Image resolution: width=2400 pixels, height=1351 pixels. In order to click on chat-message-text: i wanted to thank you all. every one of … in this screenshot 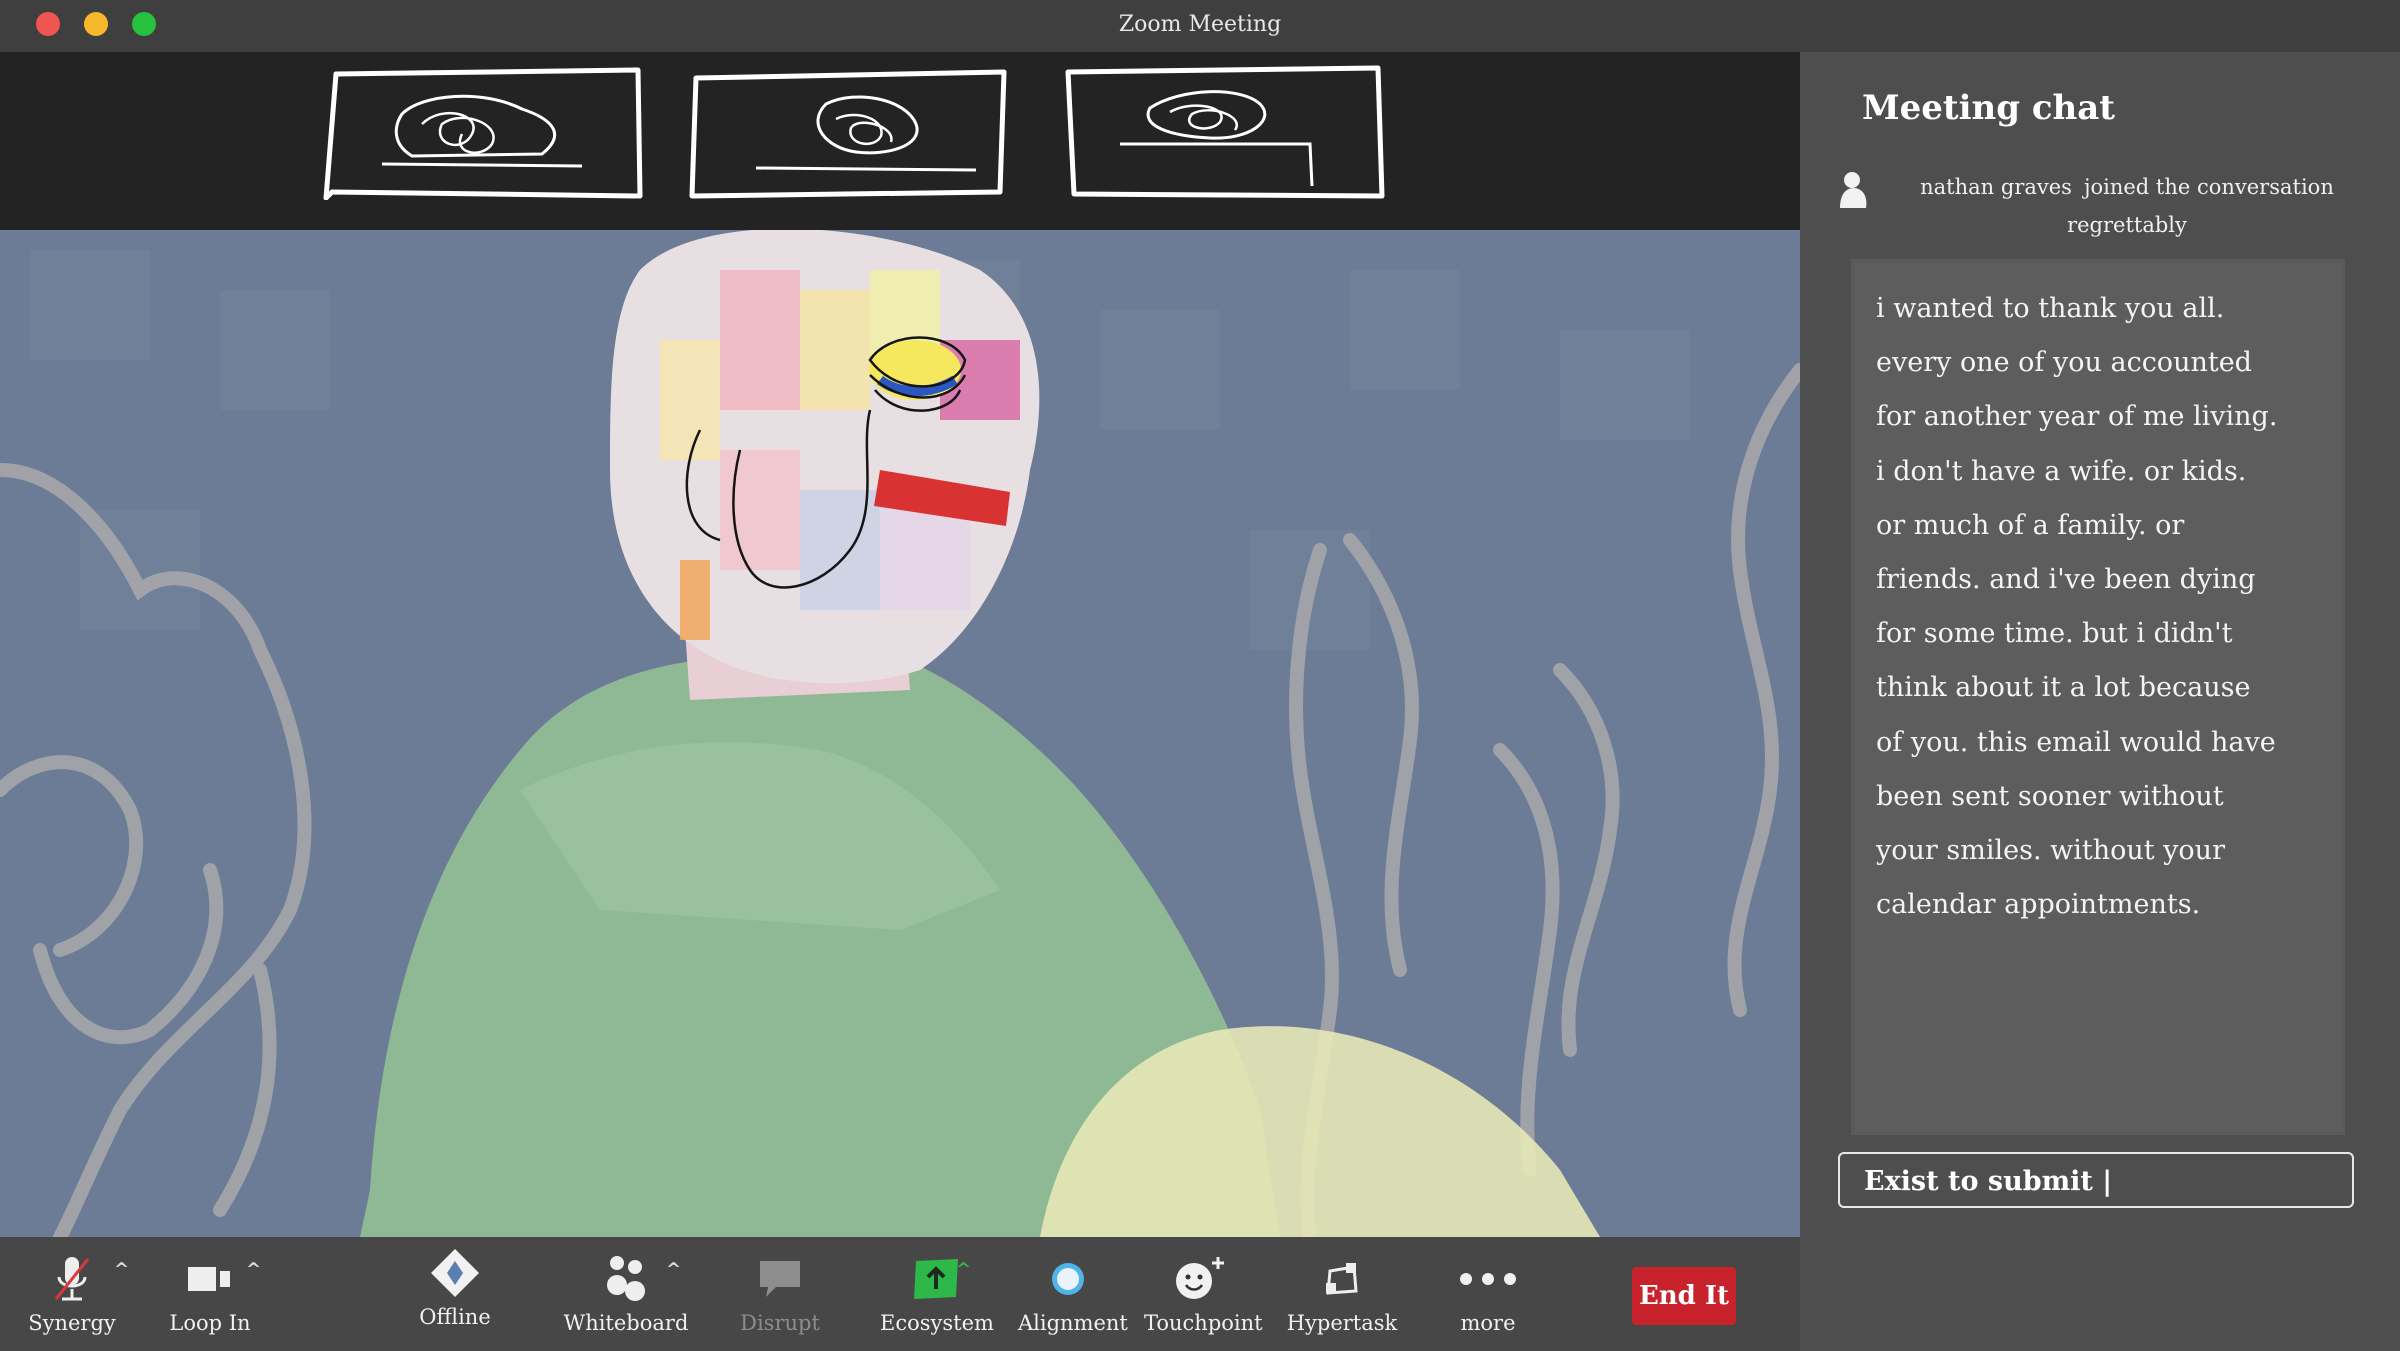, I will do `click(2077, 607)`.